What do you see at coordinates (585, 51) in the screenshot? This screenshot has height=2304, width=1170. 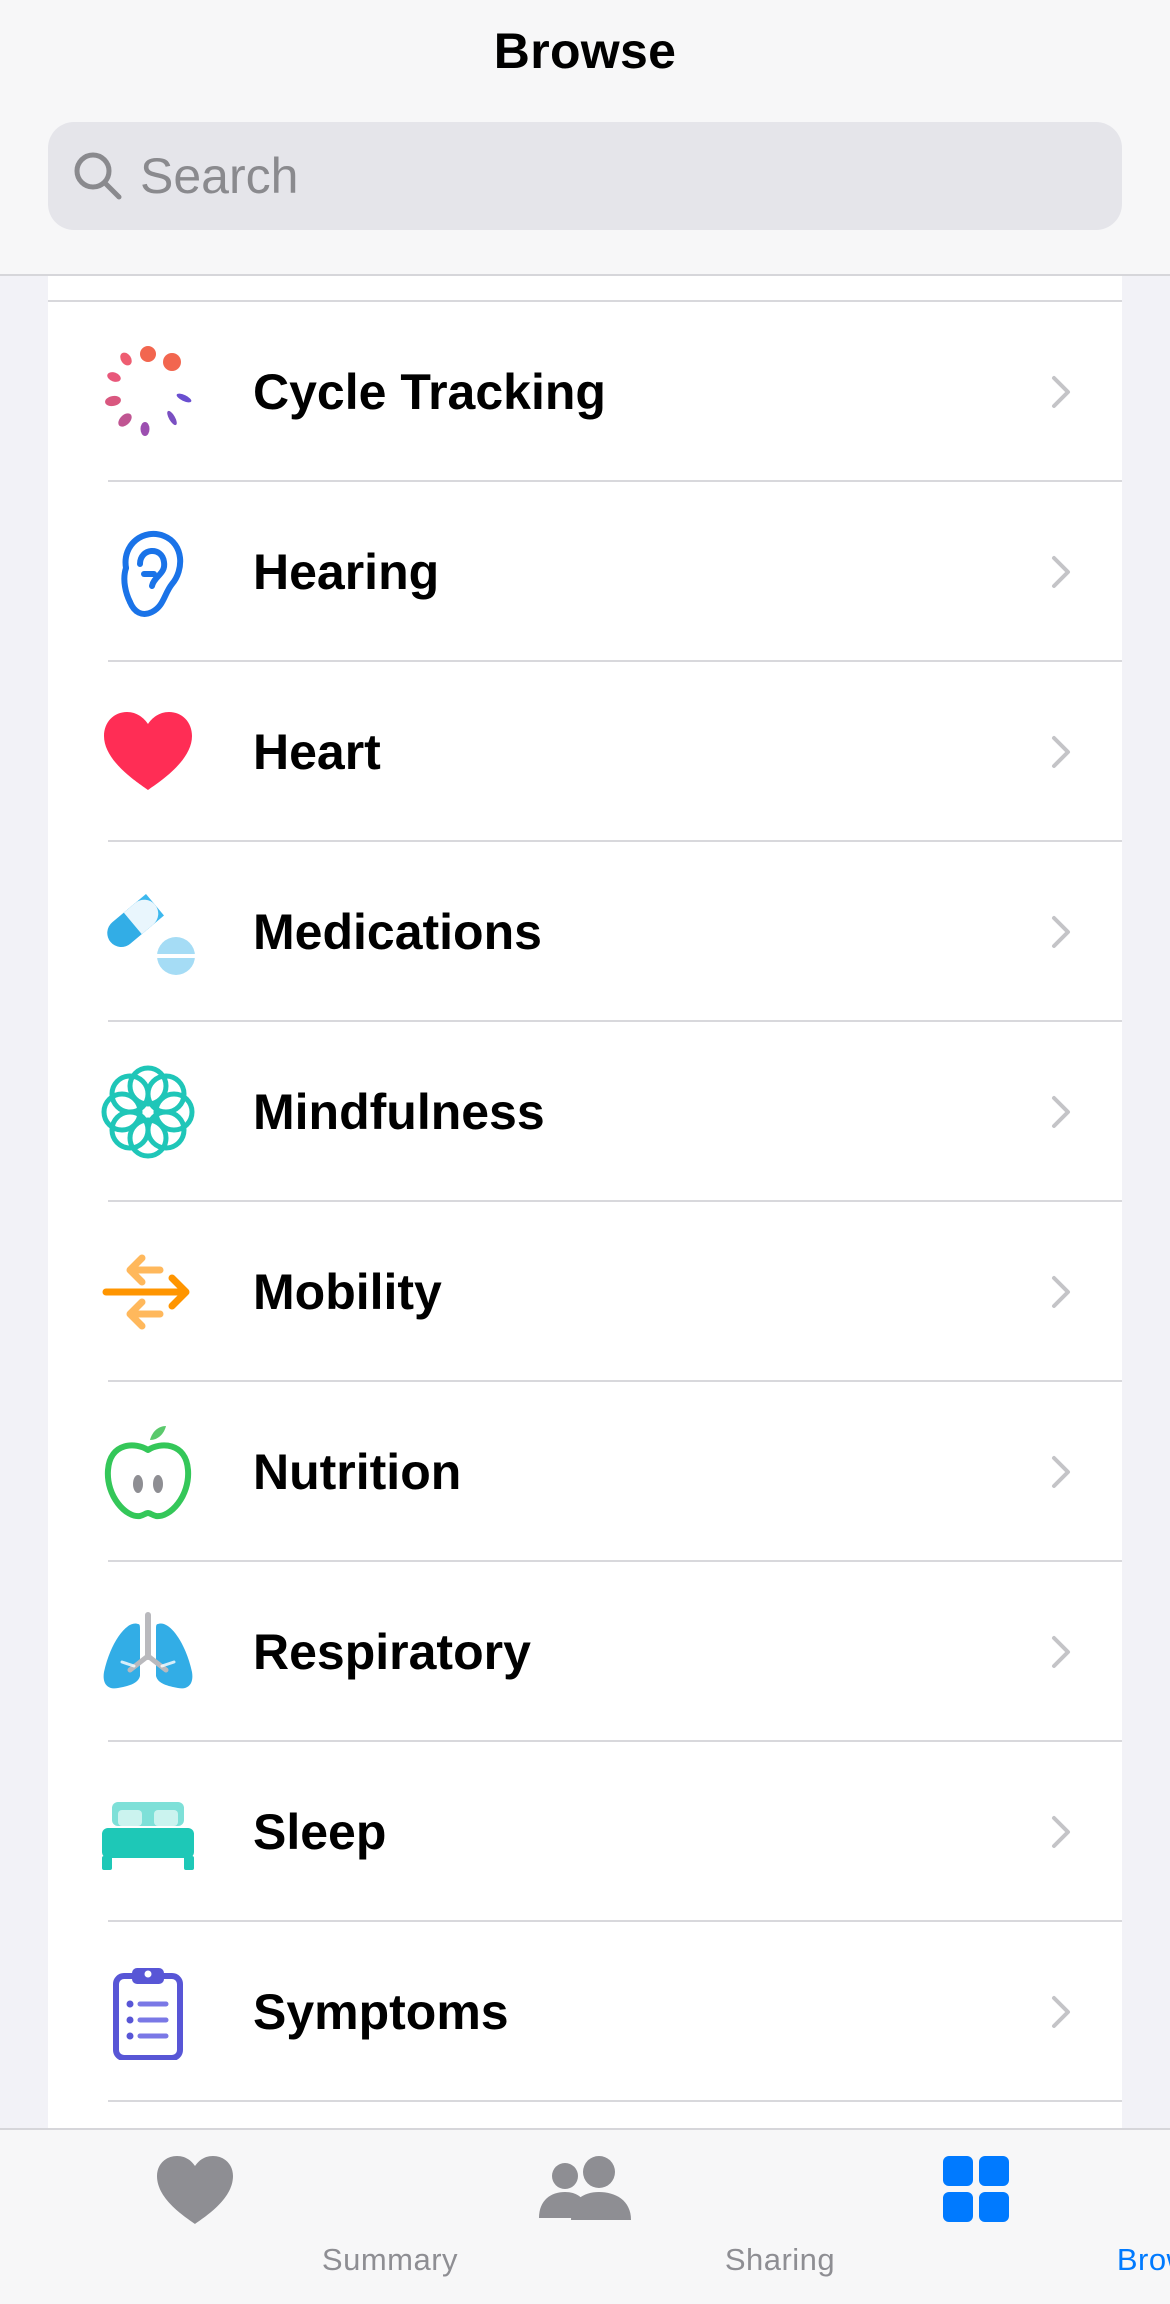 I see `page-title: Browse` at bounding box center [585, 51].